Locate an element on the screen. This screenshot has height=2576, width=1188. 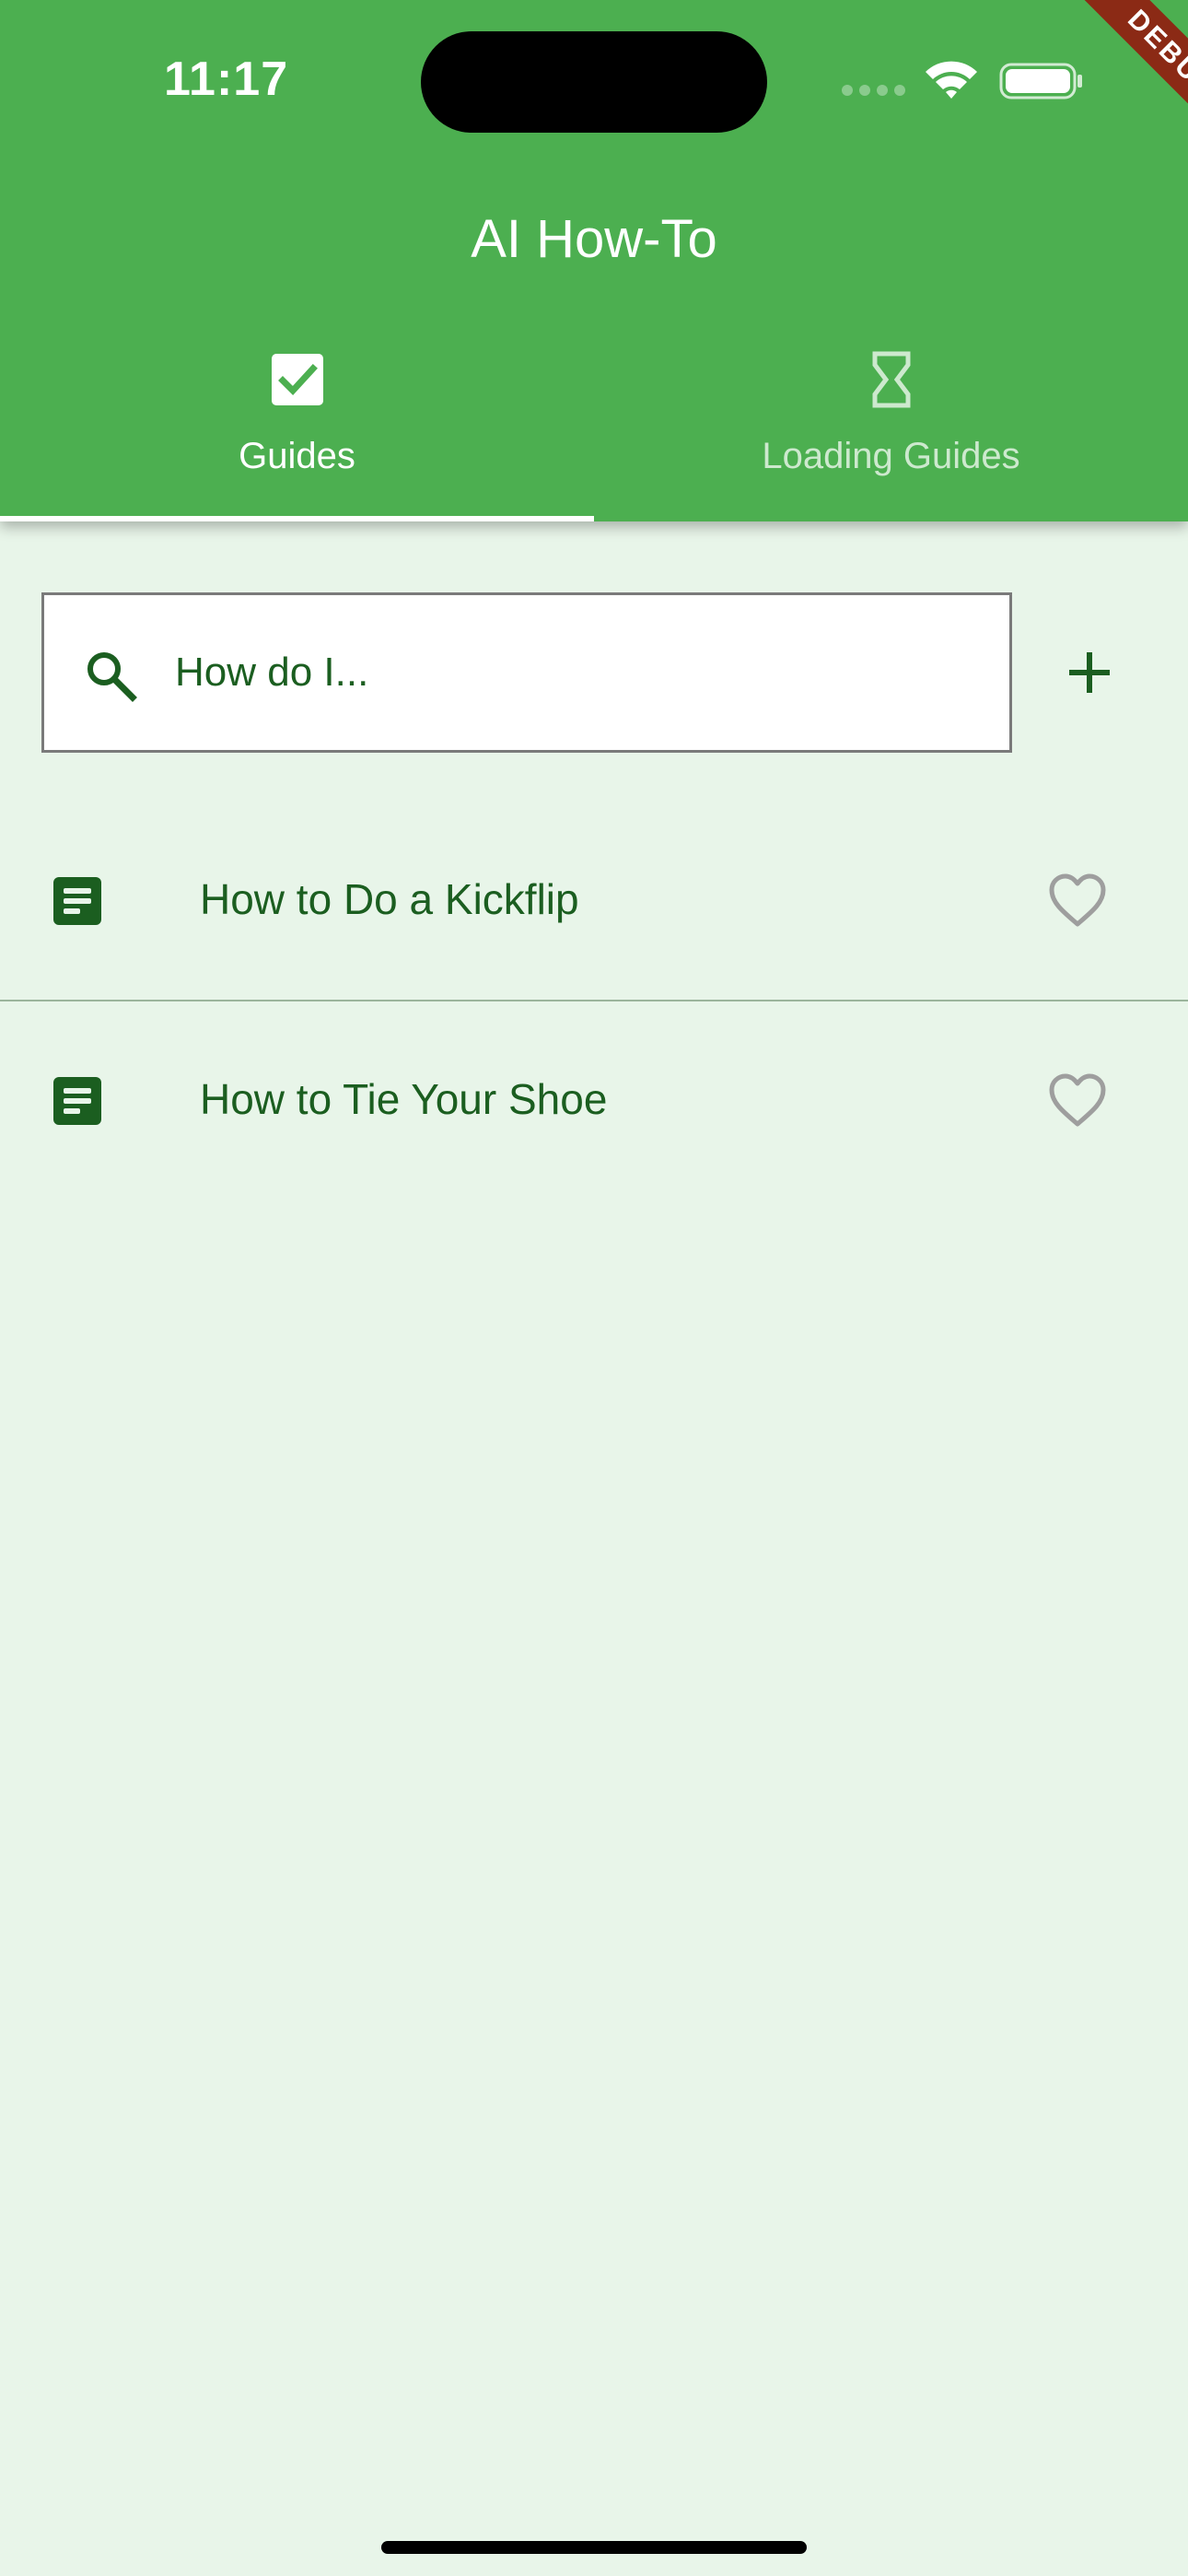
checkbox-checked-icon is located at coordinates (297, 379).